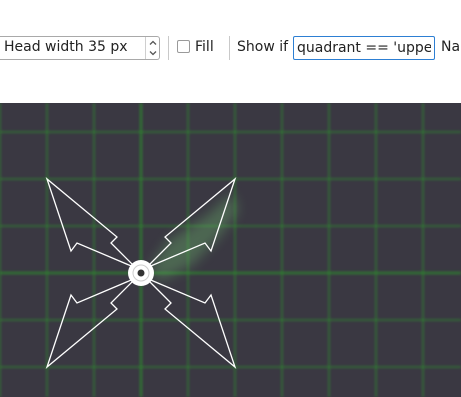 The width and height of the screenshot is (461, 397). I want to click on head-width-value: Head width 35 px, so click(66, 47).